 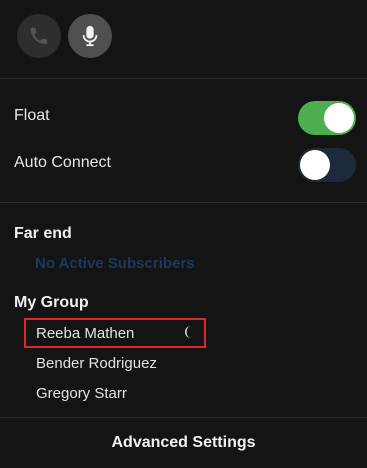 What do you see at coordinates (51, 302) in the screenshot?
I see `my-group-title: My Group` at bounding box center [51, 302].